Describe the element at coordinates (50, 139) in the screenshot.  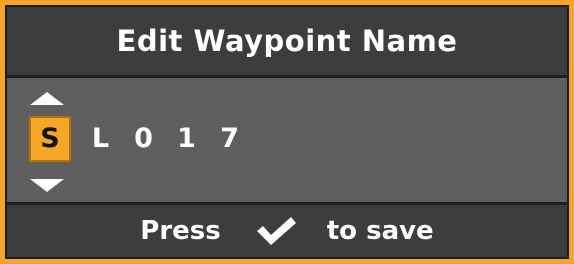
I see `name-char-selected: S` at that location.